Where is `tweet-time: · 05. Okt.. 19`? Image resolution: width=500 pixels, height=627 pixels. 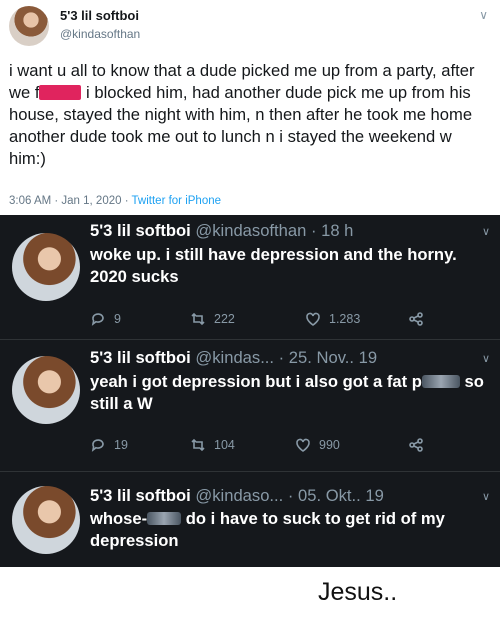
tweet-time: · 05. Okt.. 19 is located at coordinates (336, 495).